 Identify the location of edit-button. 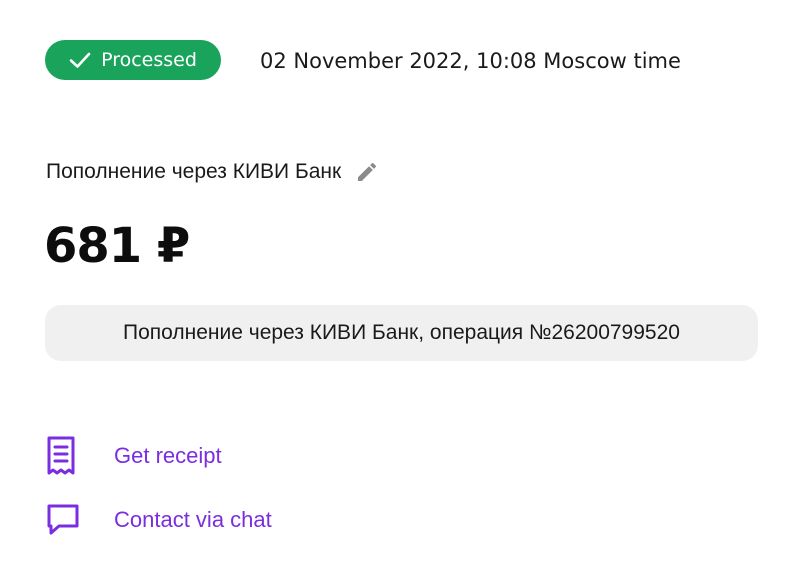
(367, 172).